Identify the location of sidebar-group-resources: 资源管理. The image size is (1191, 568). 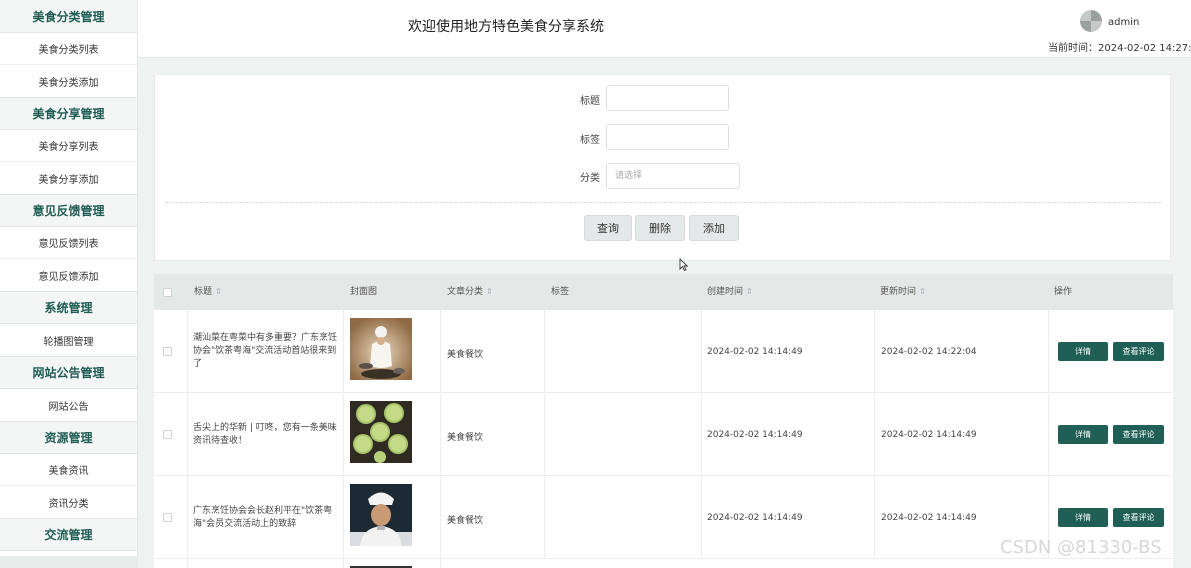
(68, 437).